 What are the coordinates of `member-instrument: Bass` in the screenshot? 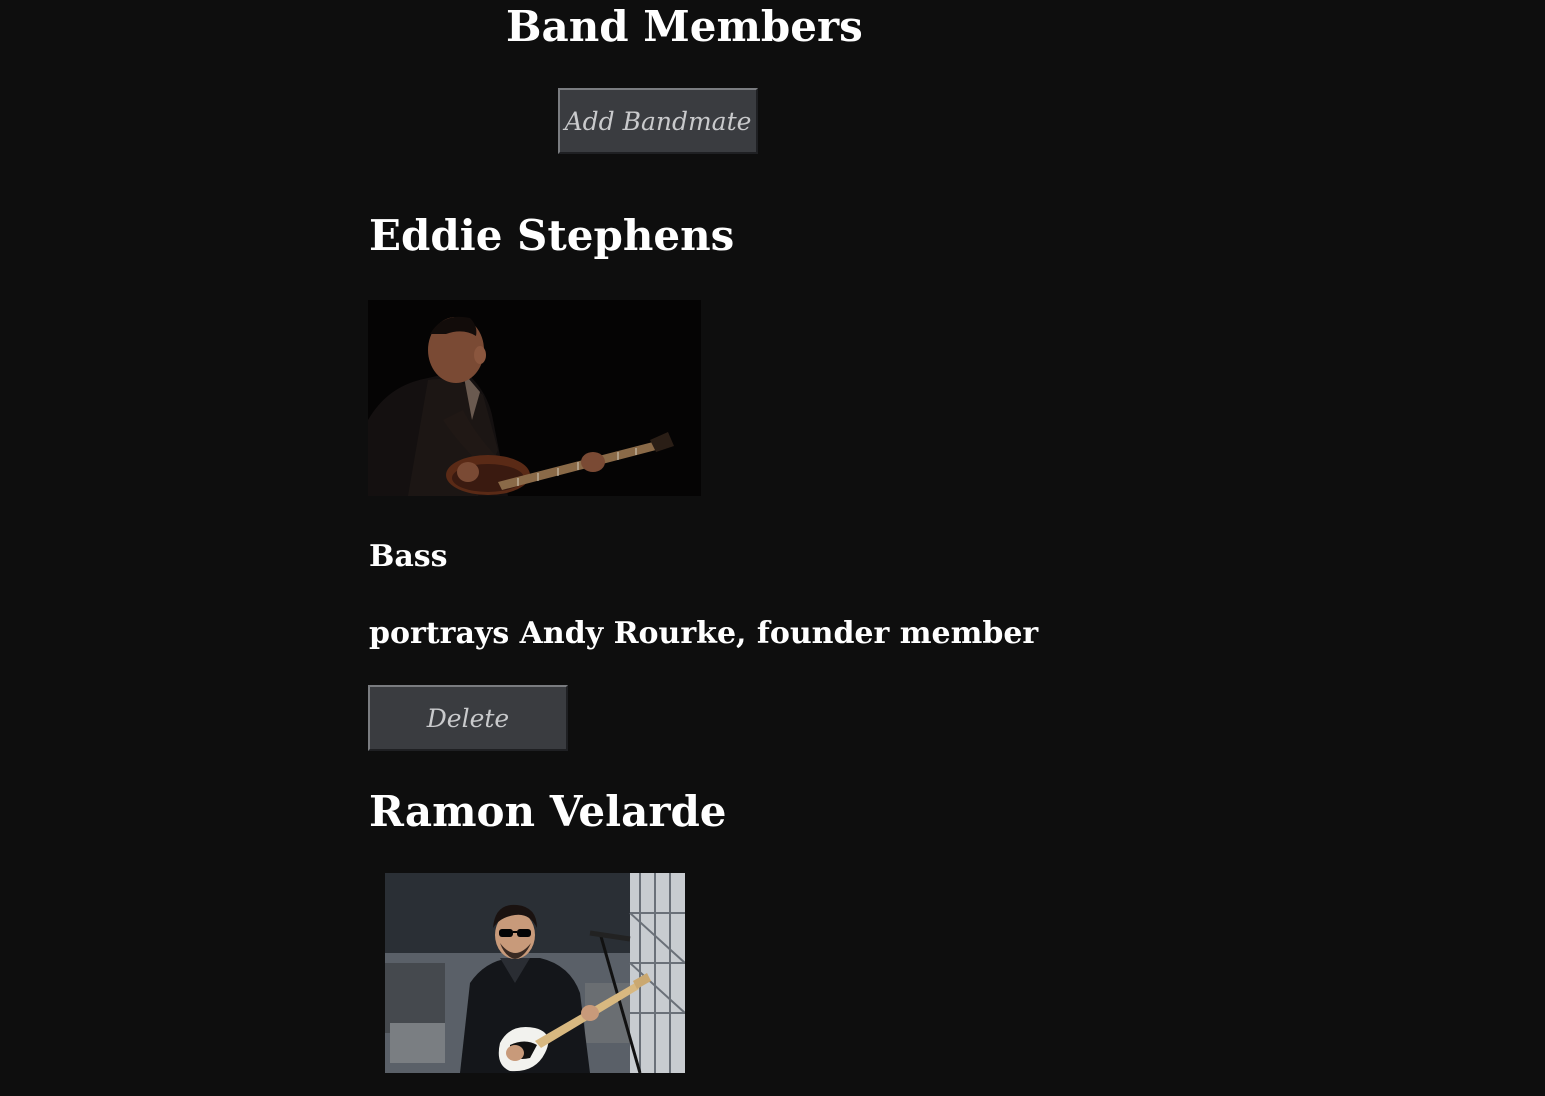 It's located at (408, 556).